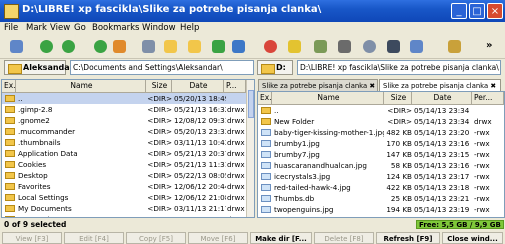  What do you see at coordinates (320, 46) in the screenshot?
I see `compare-icon` at bounding box center [320, 46].